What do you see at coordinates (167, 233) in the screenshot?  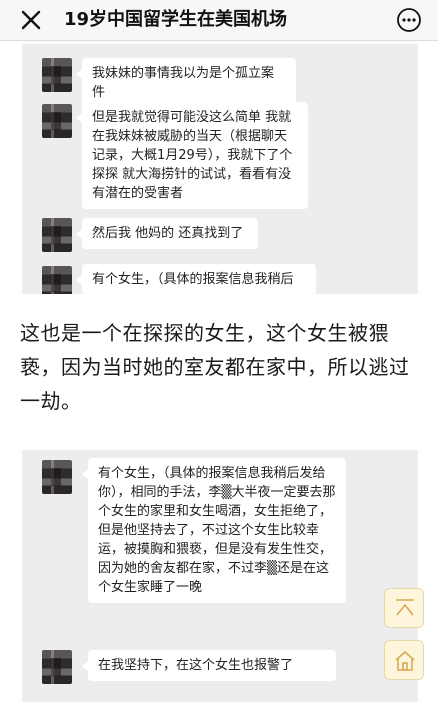 I see `chat-message: 然后我 他妈的 还真找到了` at bounding box center [167, 233].